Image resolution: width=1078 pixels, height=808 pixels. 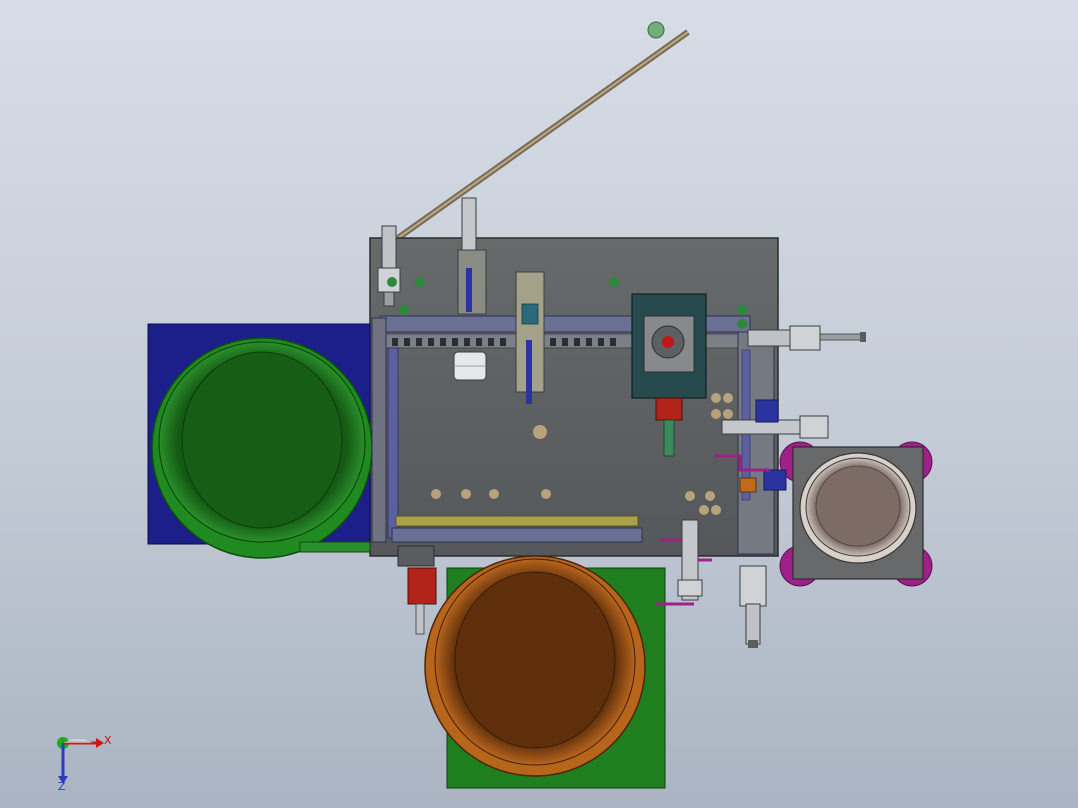 I want to click on rod-end-cap, so click(x=656, y=30).